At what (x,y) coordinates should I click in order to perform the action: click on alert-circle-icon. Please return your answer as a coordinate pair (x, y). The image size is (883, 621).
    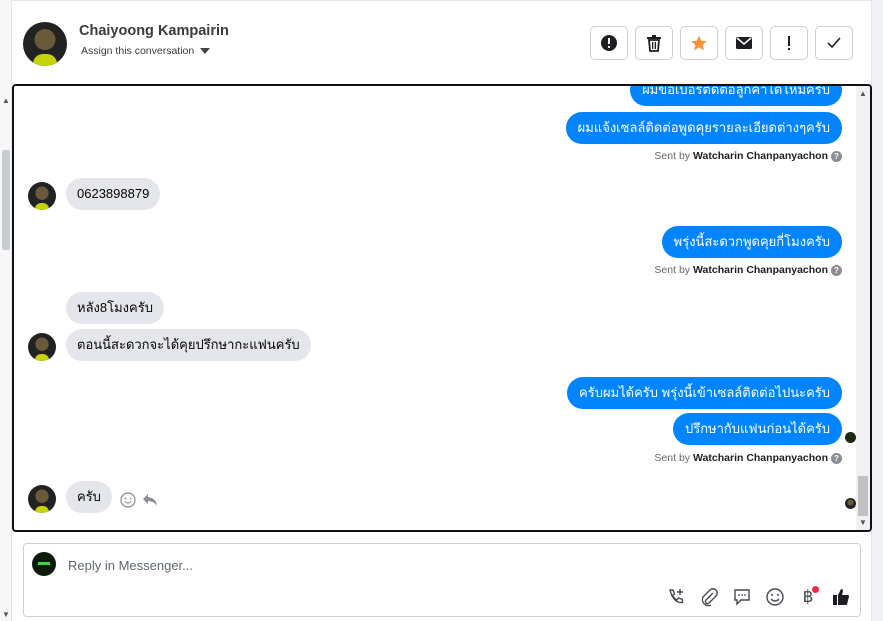
    Looking at the image, I should click on (609, 43).